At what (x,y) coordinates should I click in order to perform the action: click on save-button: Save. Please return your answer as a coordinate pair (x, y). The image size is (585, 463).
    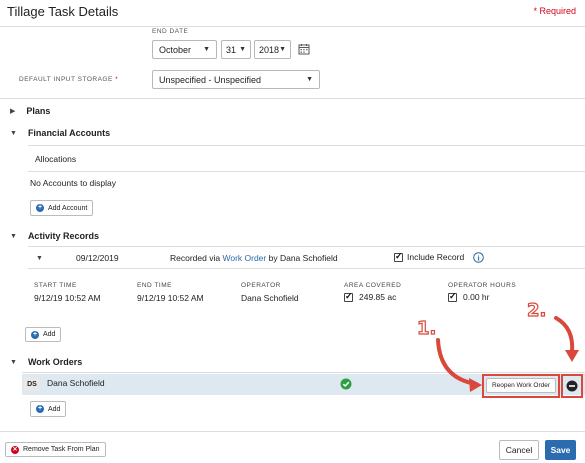
    Looking at the image, I should click on (560, 450).